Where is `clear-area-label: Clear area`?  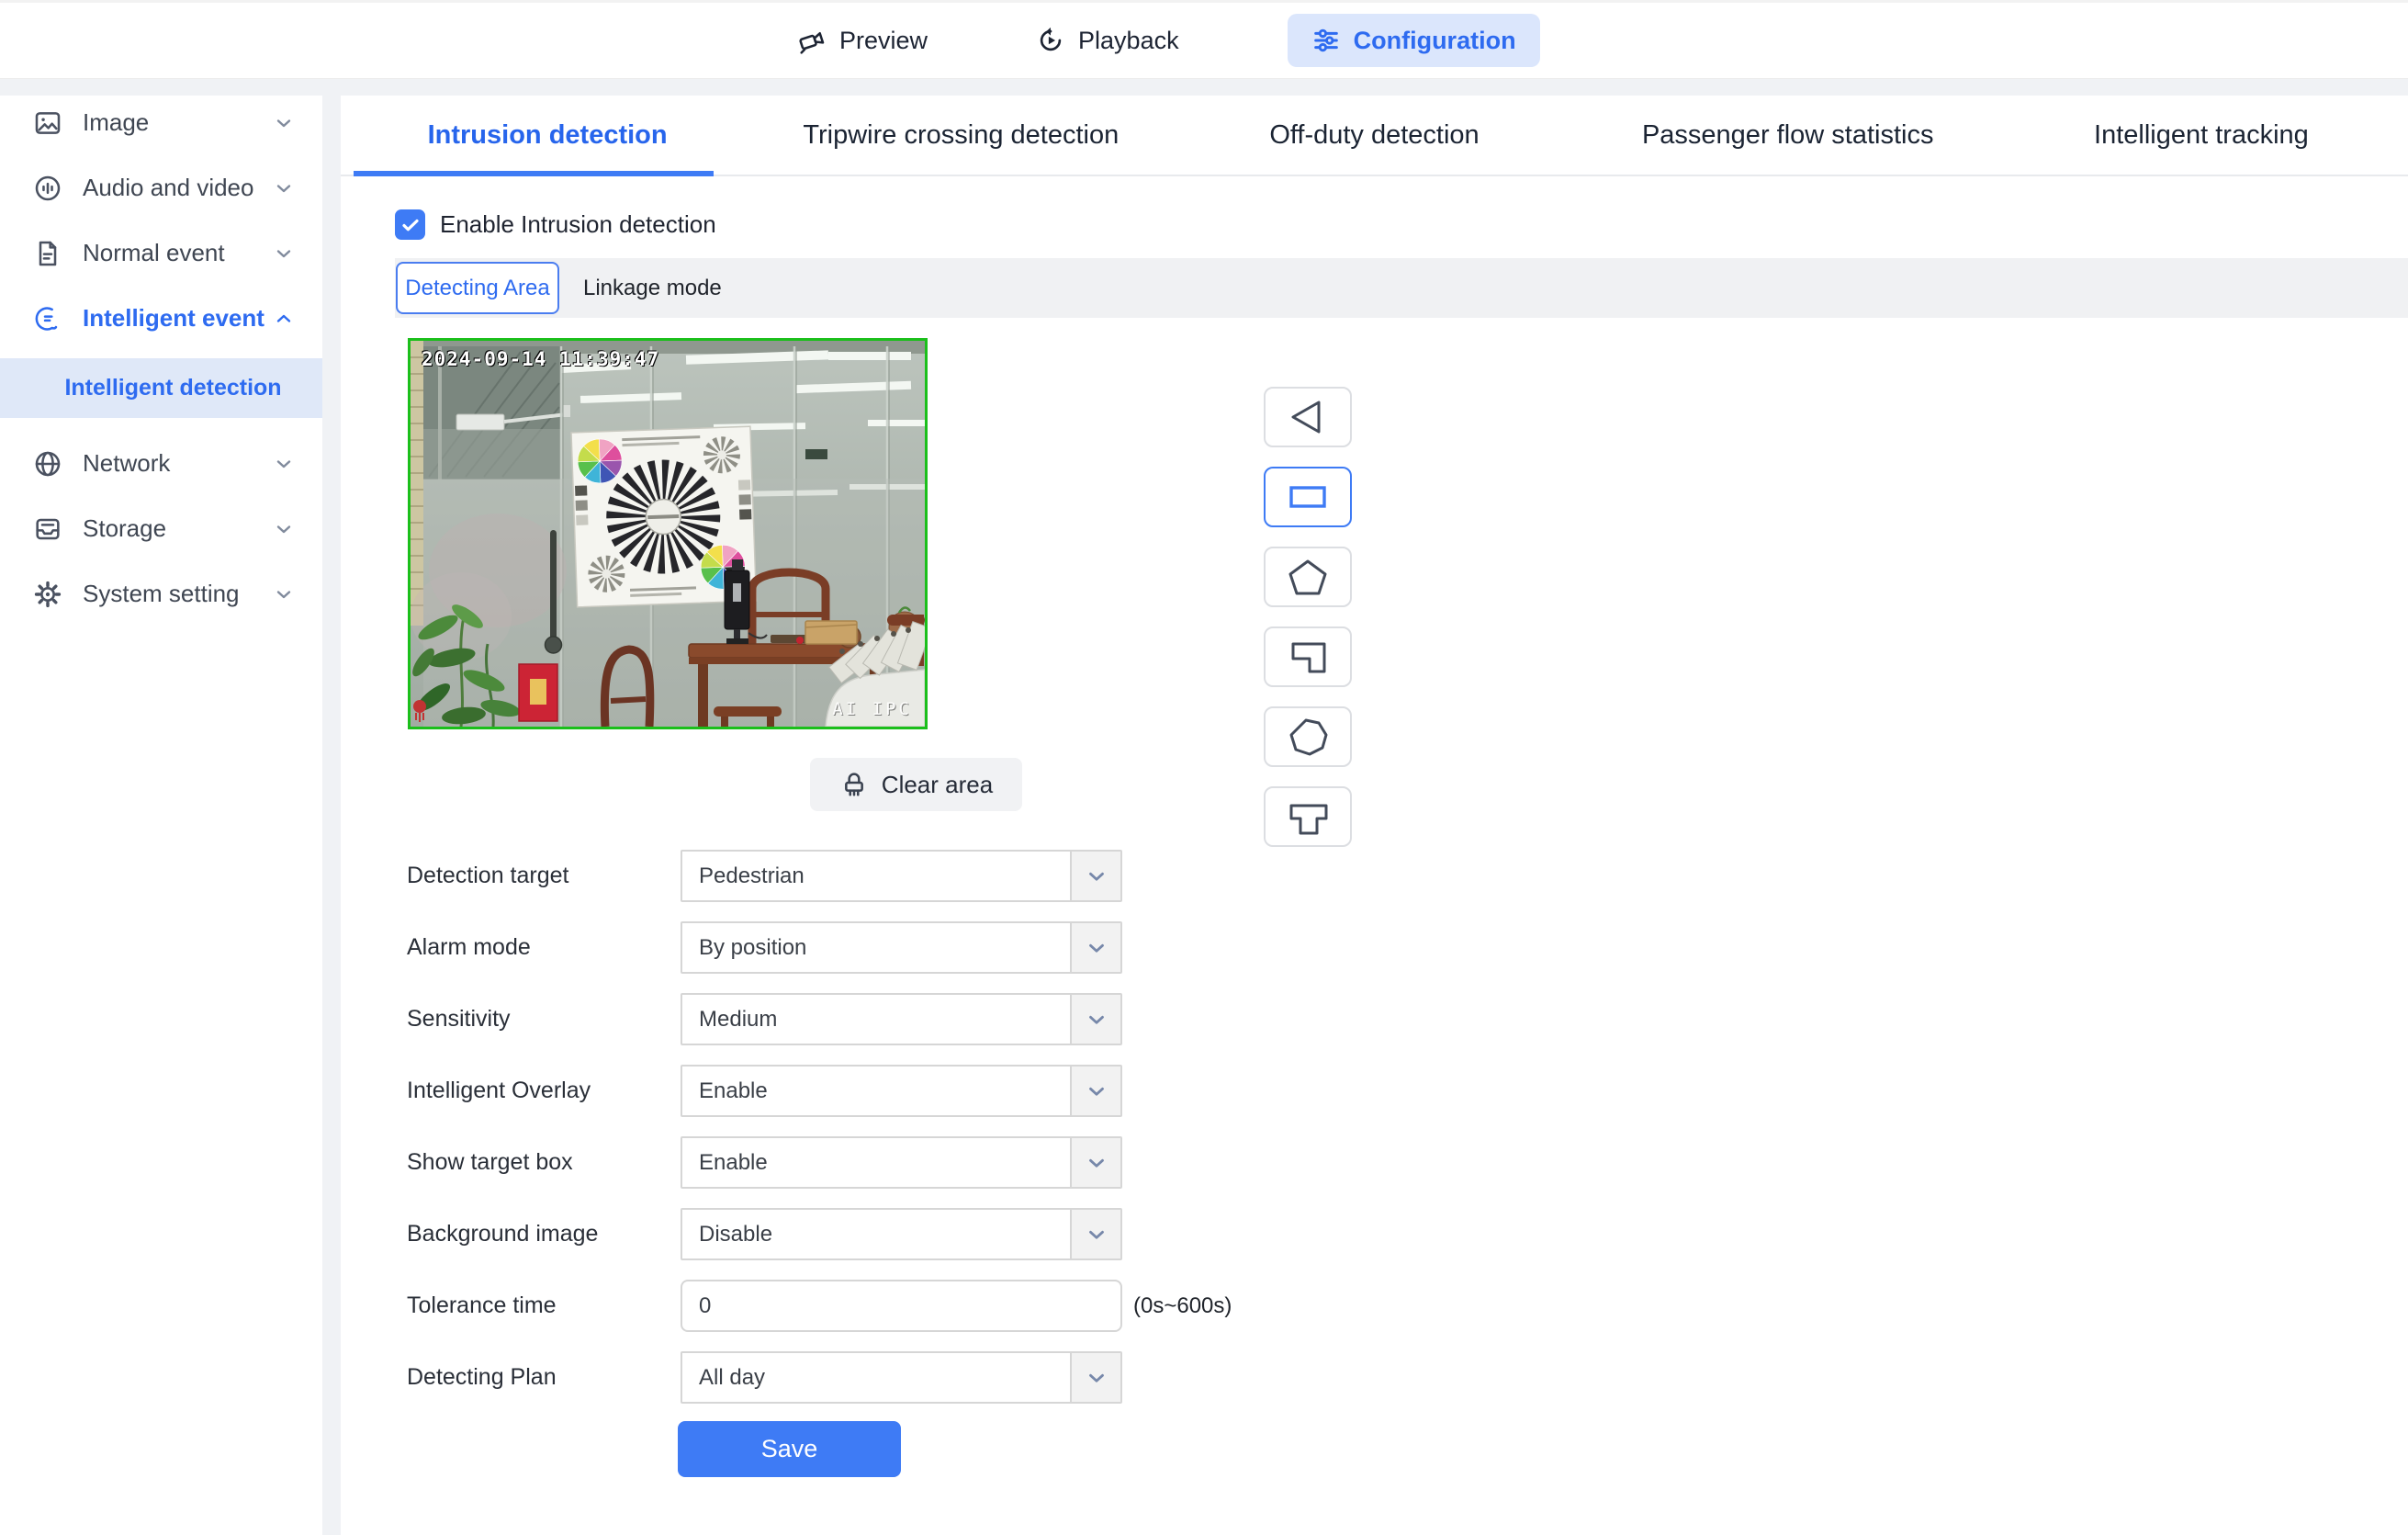 clear-area-label: Clear area is located at coordinates (937, 784).